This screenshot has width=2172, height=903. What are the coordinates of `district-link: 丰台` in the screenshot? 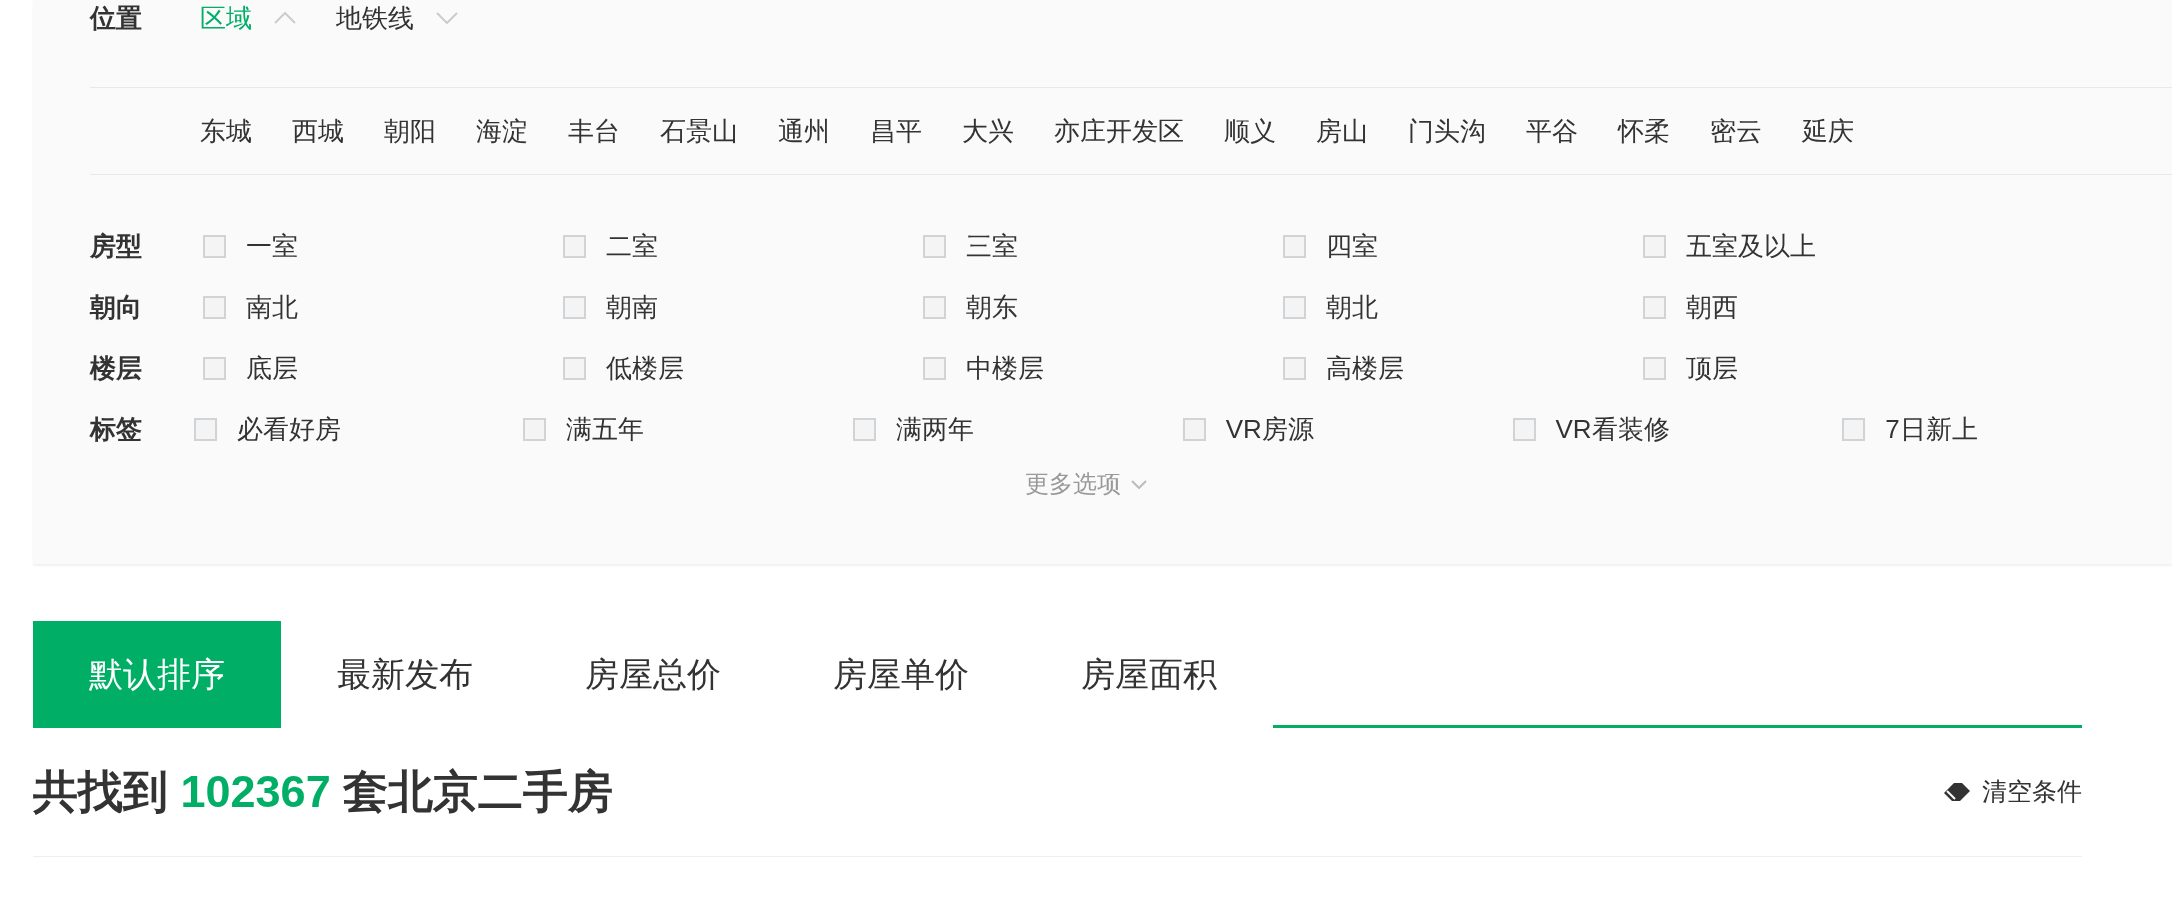 It's located at (594, 131).